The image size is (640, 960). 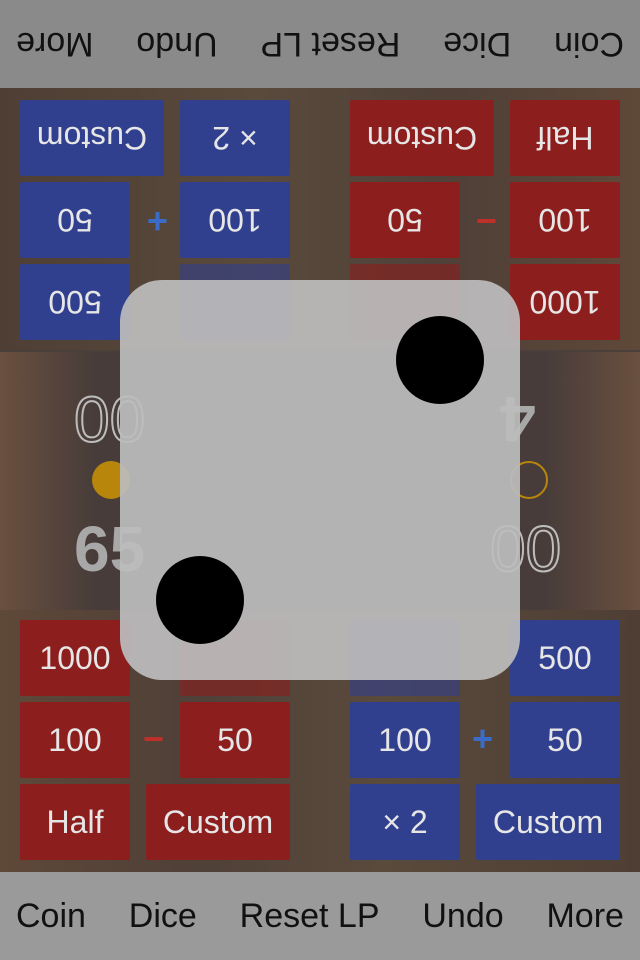 I want to click on top-player-toolbar: Coin Dice Reset LP Undo More, so click(x=320, y=44).